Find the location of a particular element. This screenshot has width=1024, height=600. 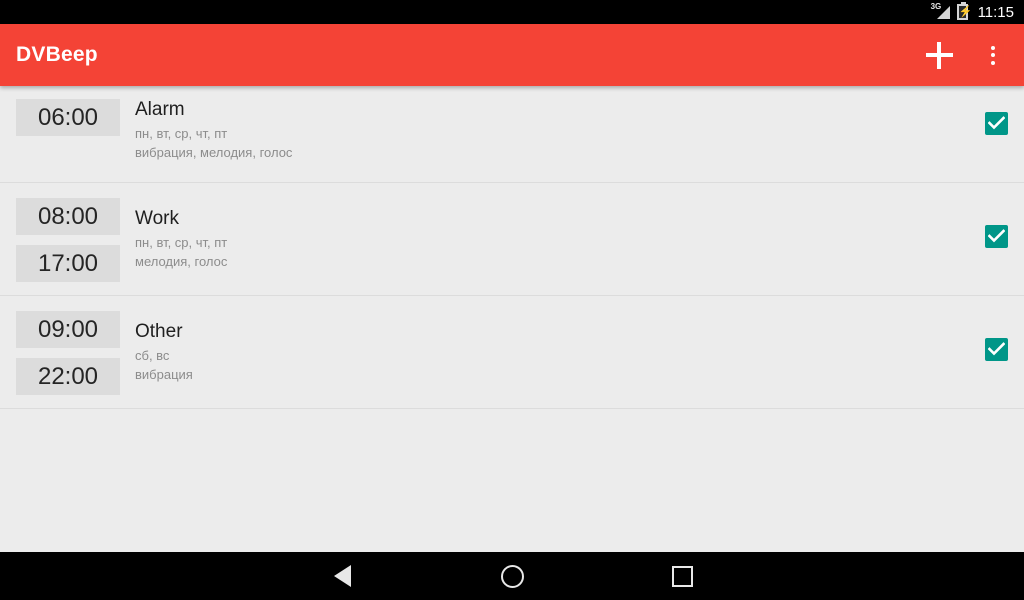

nav-back-button is located at coordinates (342, 576).